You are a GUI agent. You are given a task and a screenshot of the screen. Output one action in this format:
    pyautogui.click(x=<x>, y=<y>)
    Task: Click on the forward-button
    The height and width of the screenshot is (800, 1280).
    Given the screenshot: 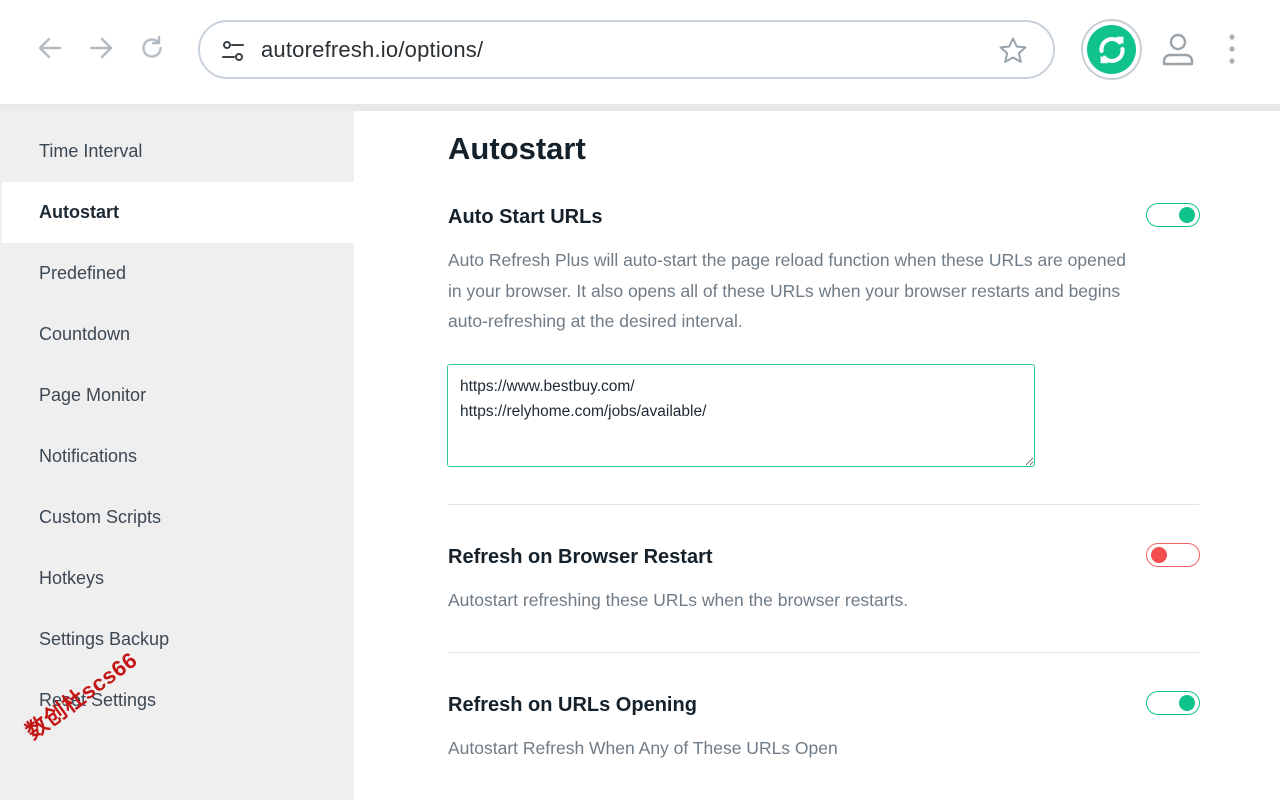 What is the action you would take?
    pyautogui.click(x=101, y=48)
    